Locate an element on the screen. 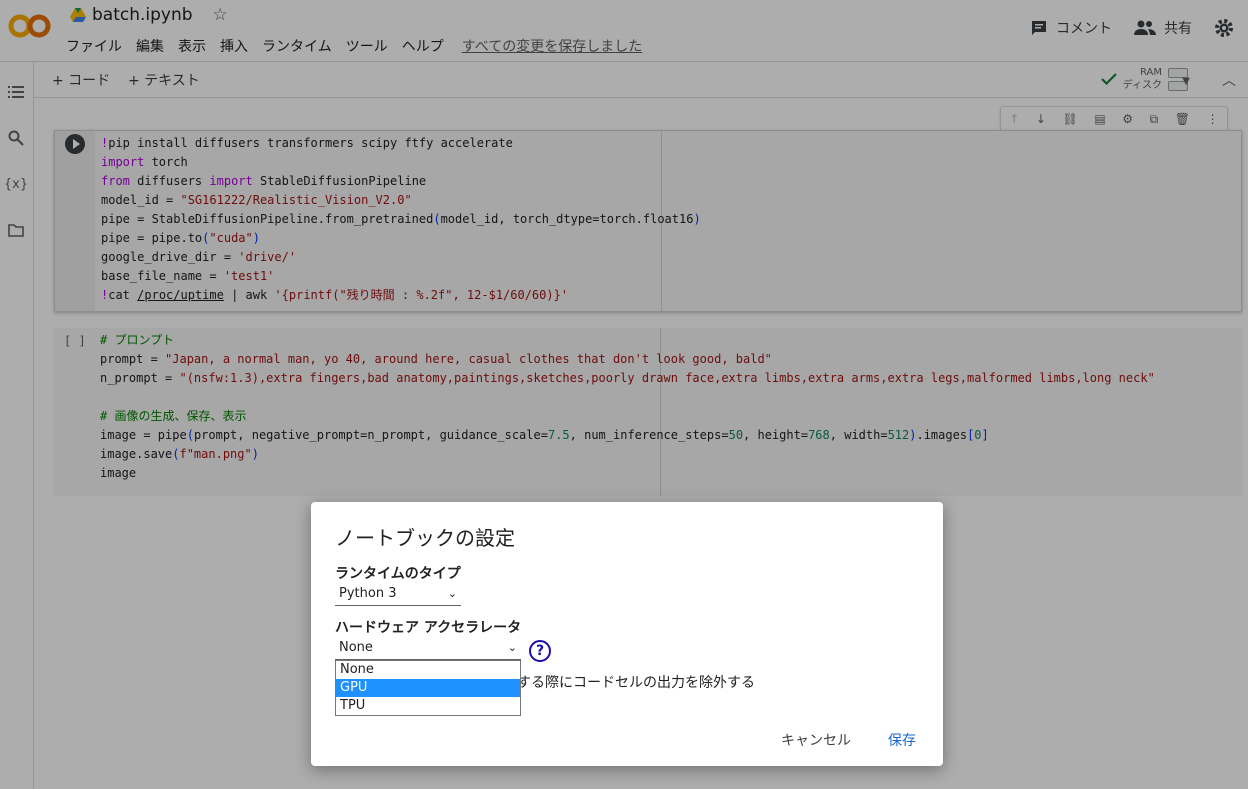 The width and height of the screenshot is (1248, 789). dialog-title: ノートブックの設定 is located at coordinates (425, 538).